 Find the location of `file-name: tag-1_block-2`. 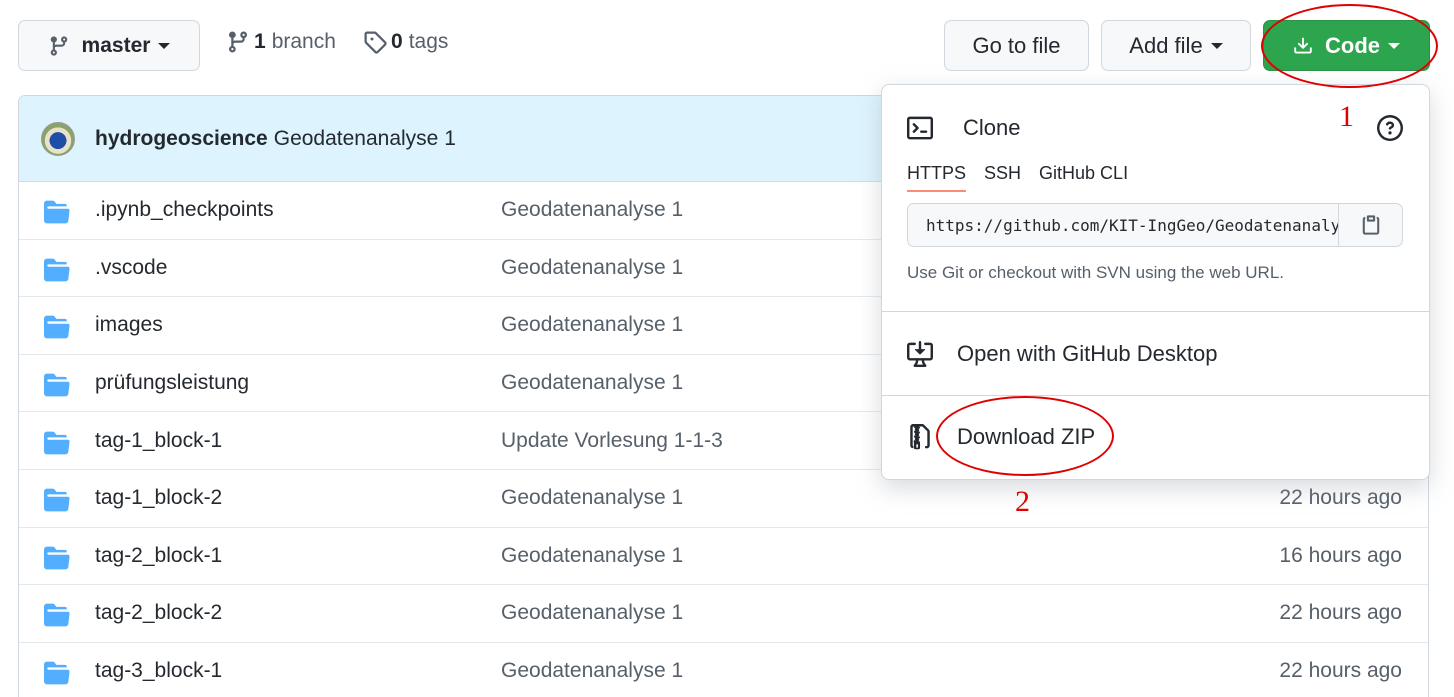

file-name: tag-1_block-2 is located at coordinates (158, 498).